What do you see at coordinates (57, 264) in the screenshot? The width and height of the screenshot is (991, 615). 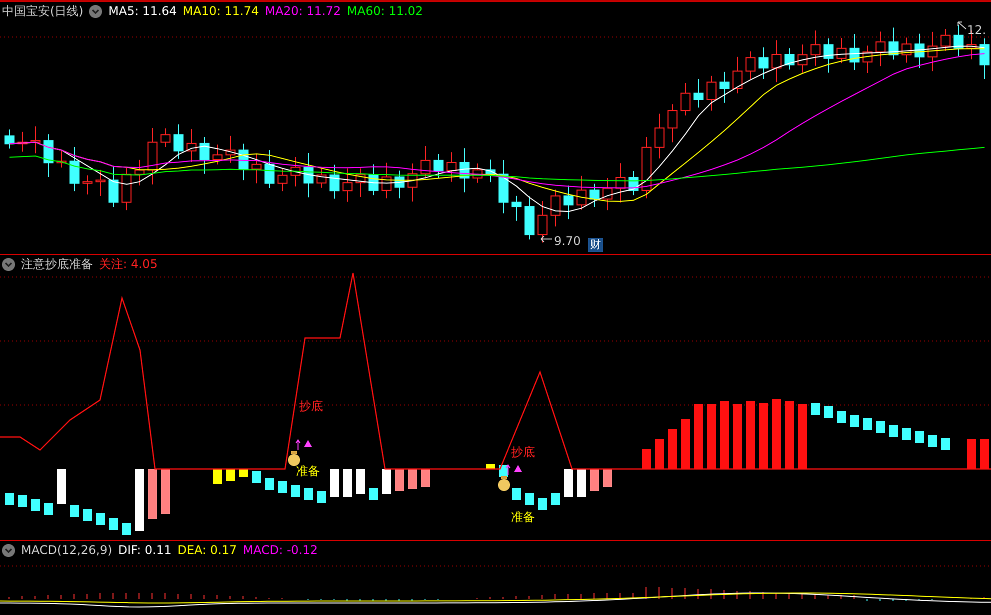 I see `indicator-title: 注意抄底准备` at bounding box center [57, 264].